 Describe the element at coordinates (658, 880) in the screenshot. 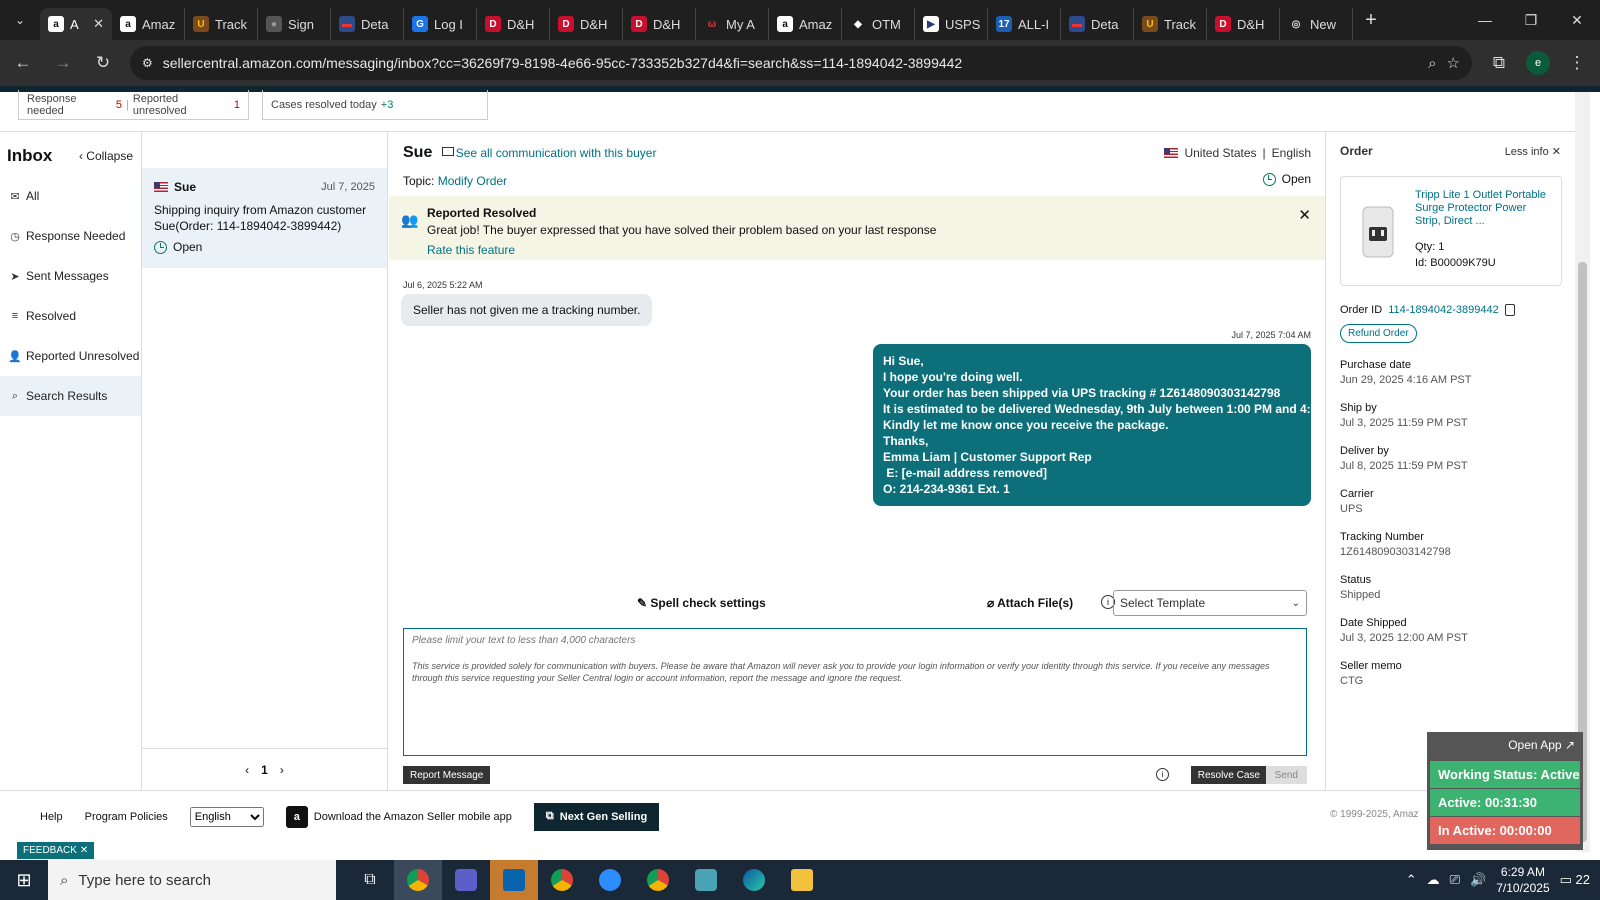

I see `chrome-second-profile-icon` at that location.